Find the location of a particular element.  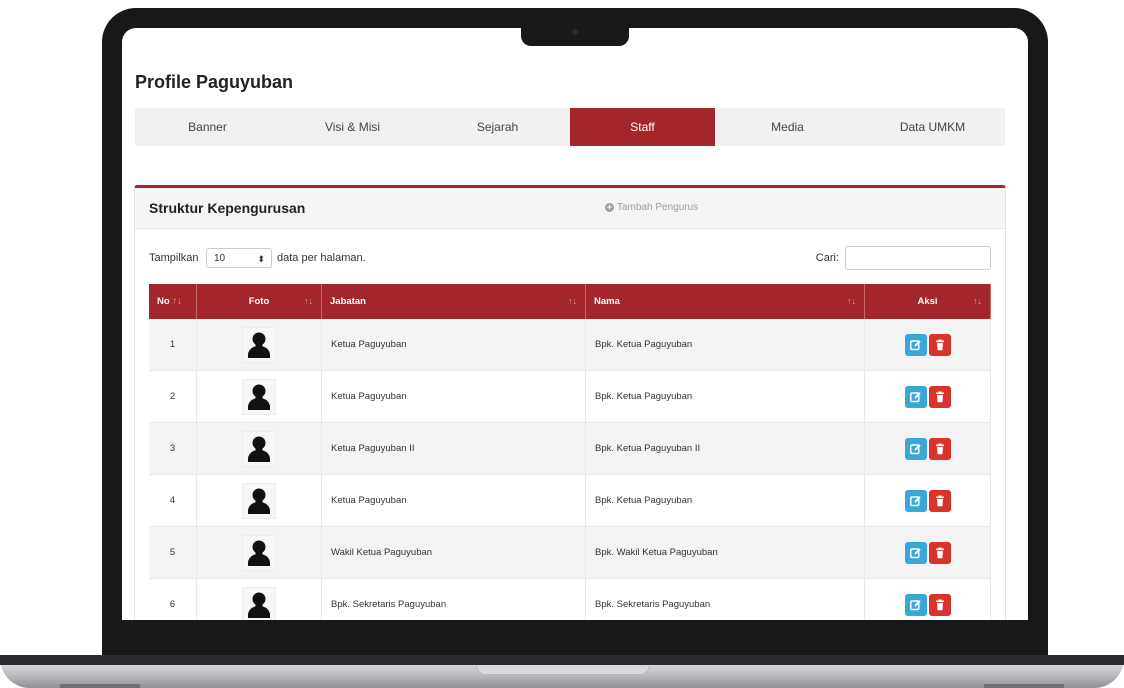

tab-visi-misi: Visi & Misi is located at coordinates (352, 127).